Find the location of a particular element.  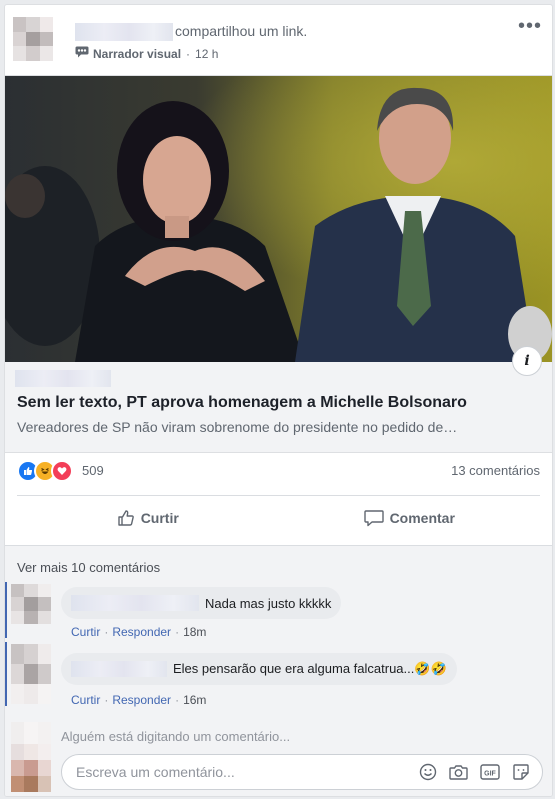

love-icon is located at coordinates (62, 471).